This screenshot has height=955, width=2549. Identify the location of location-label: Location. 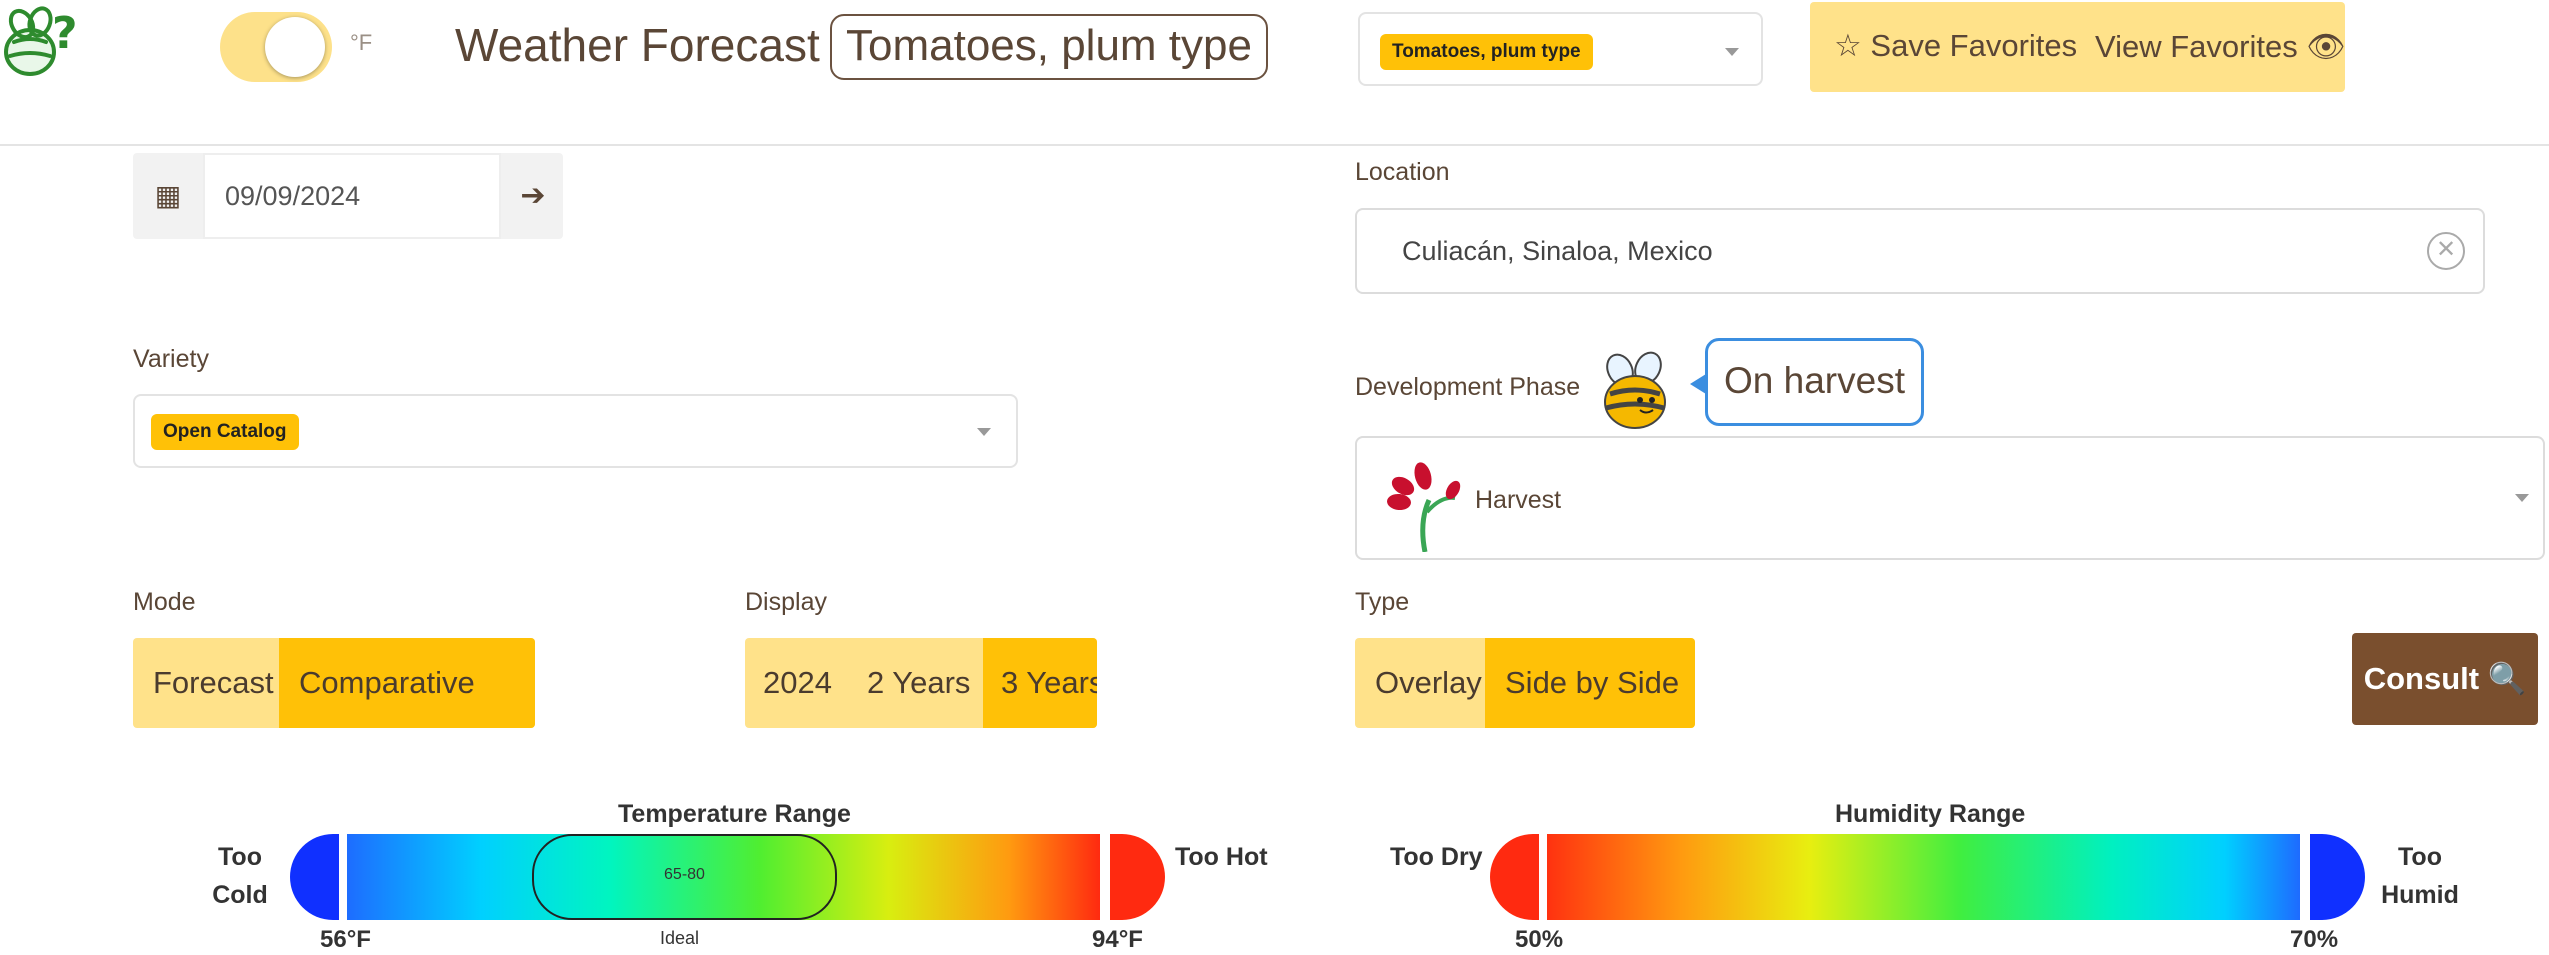
(1402, 172).